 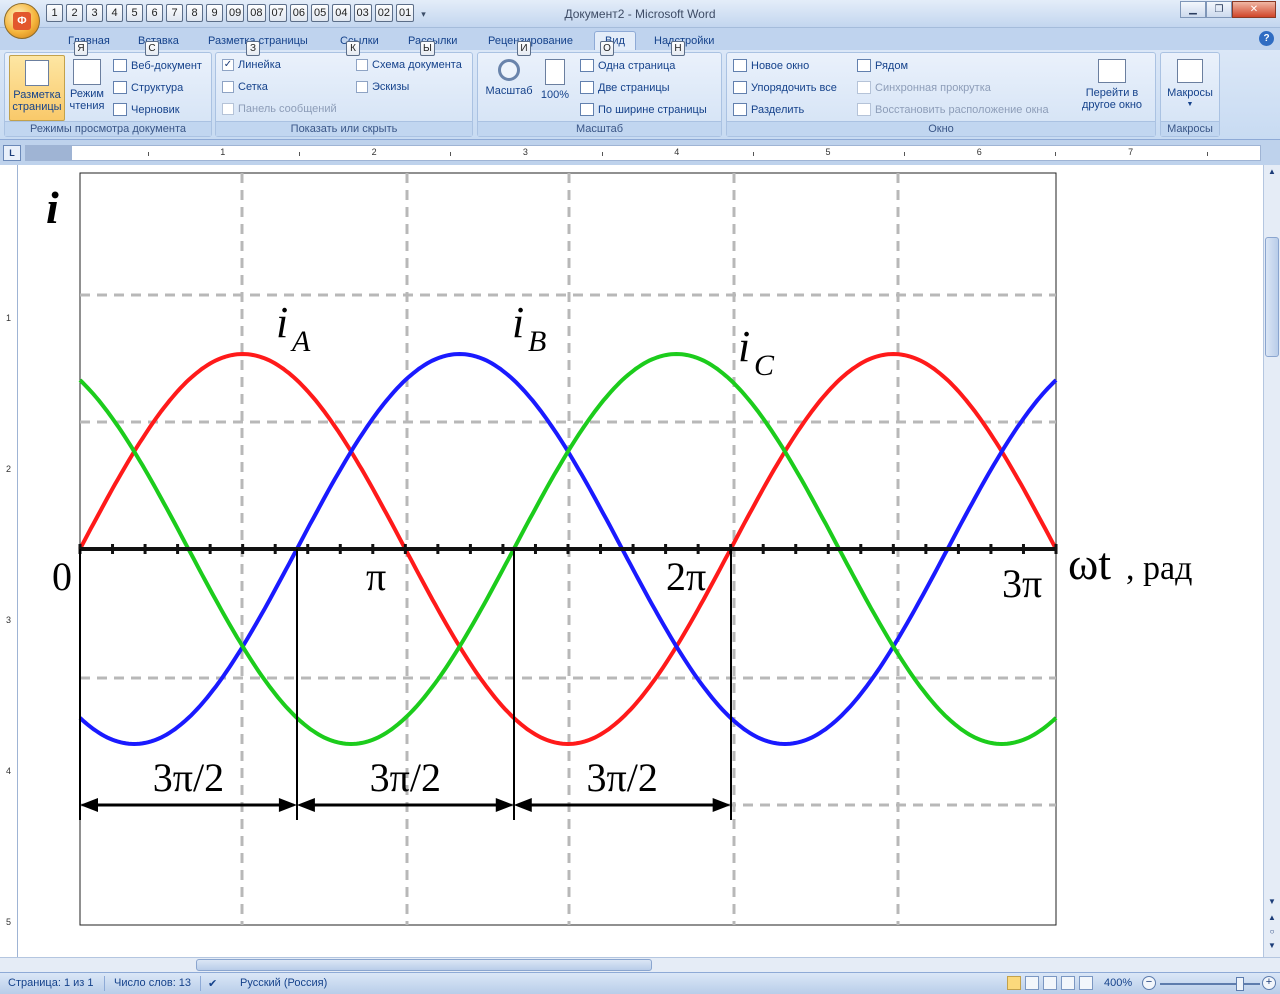 What do you see at coordinates (12, 153) in the screenshot?
I see `tab-stop-selector: L` at bounding box center [12, 153].